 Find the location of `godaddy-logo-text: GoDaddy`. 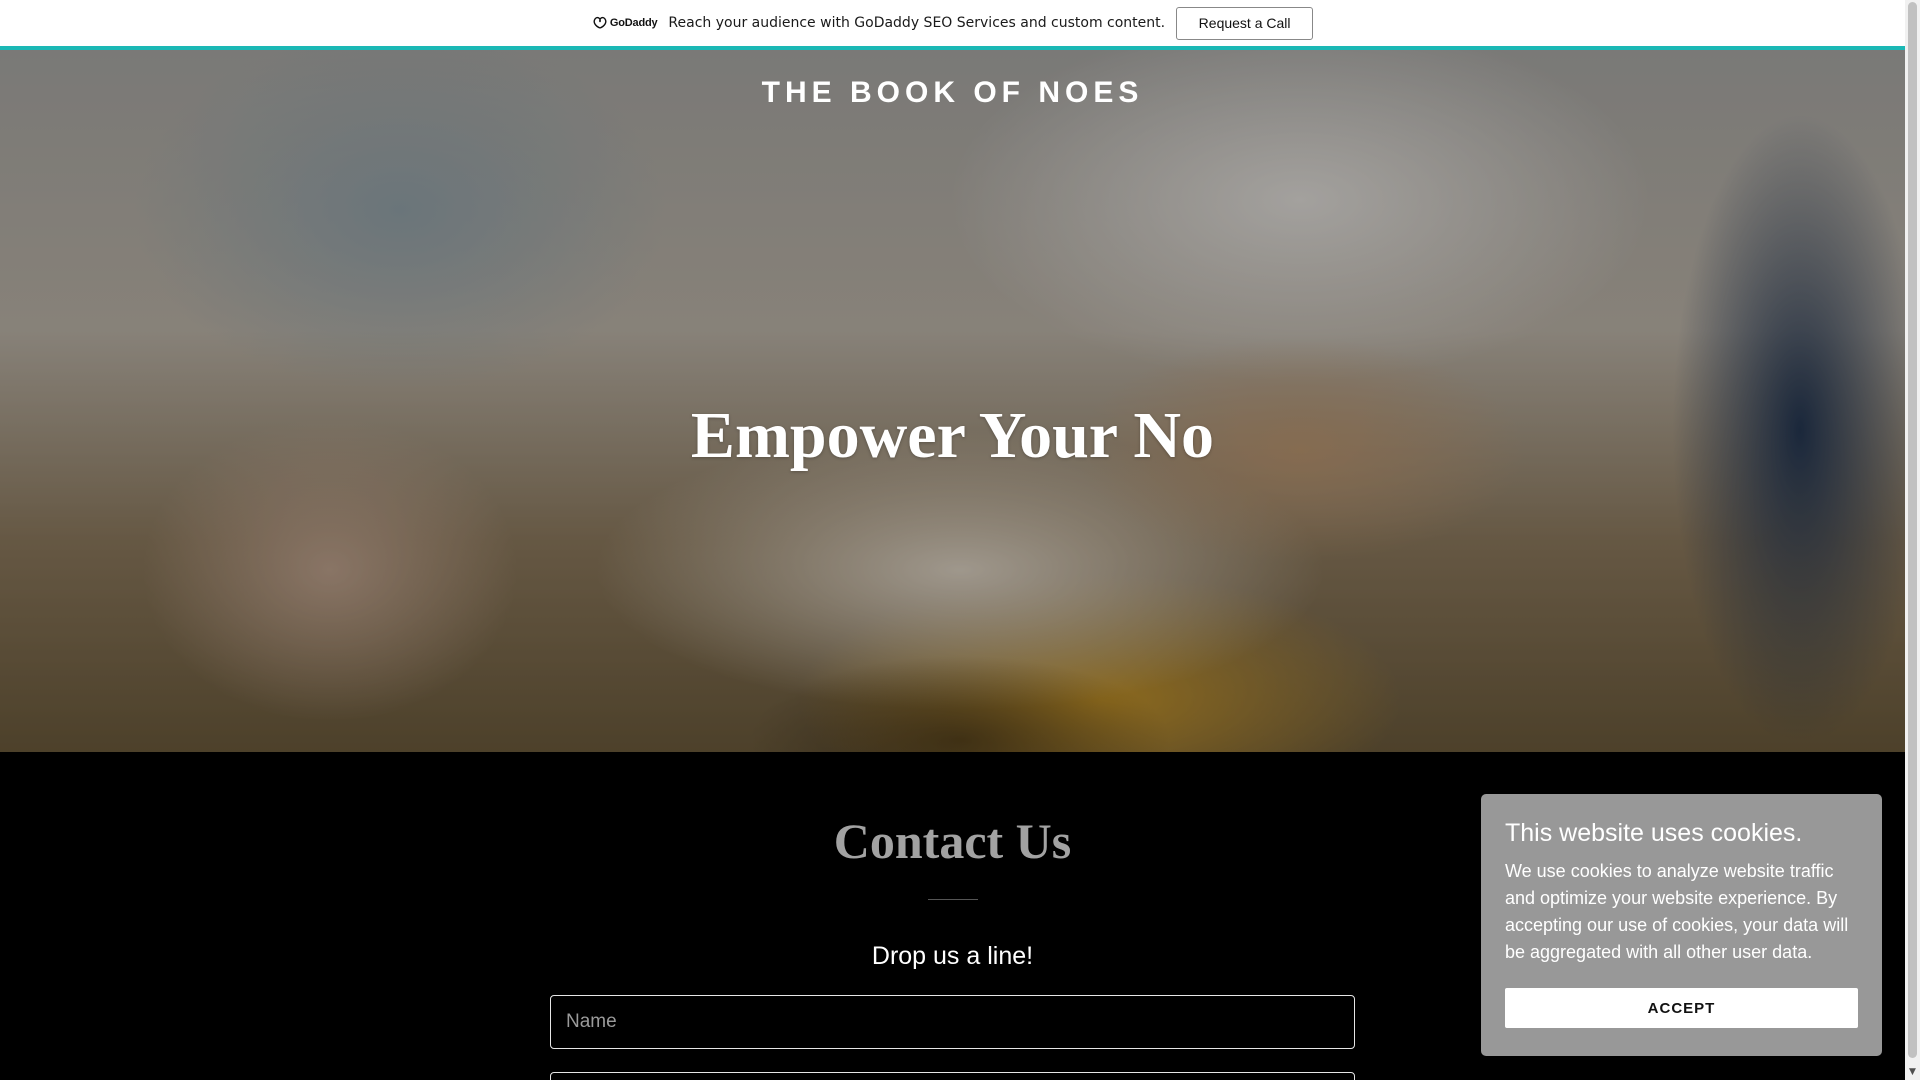

godaddy-logo-text: GoDaddy is located at coordinates (633, 23).